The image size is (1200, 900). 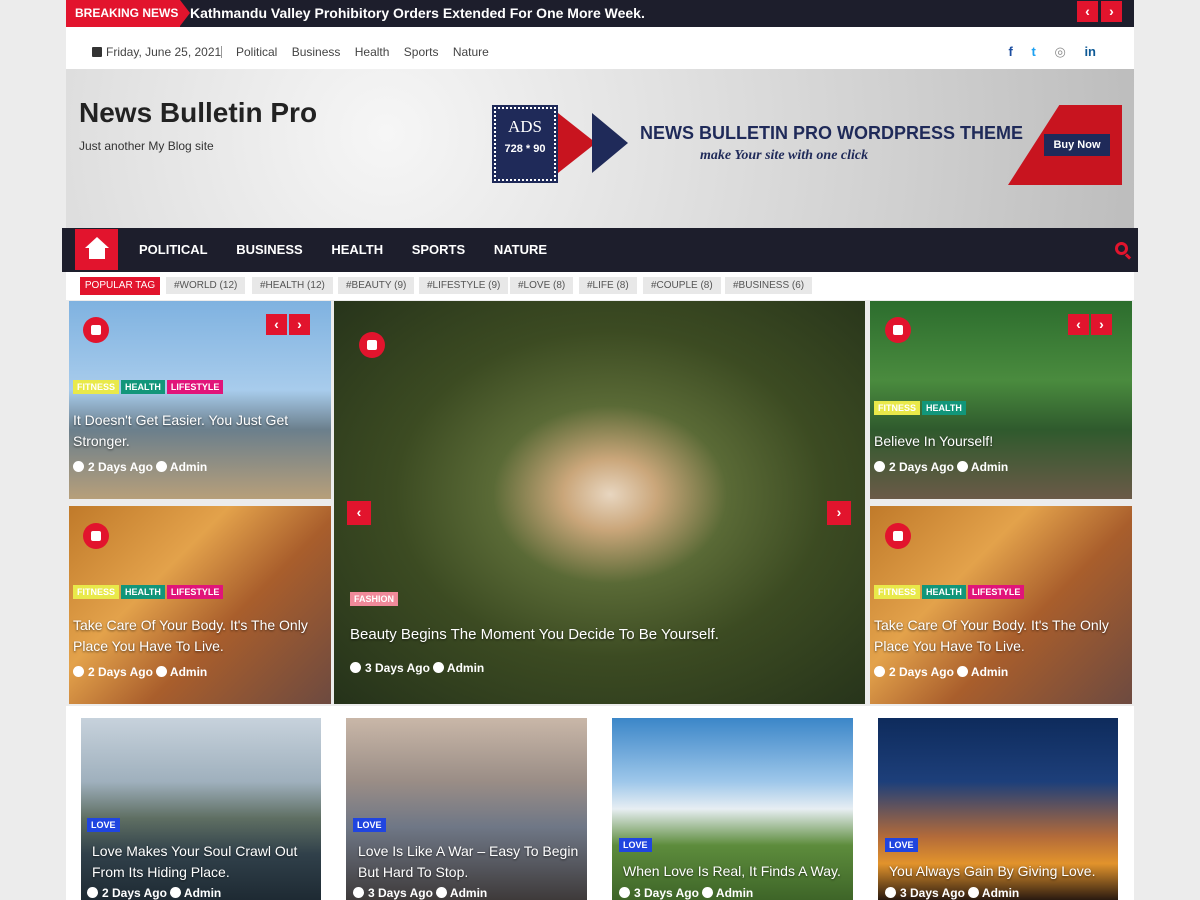 I want to click on popular-tag-label: POPULAR TAG, so click(x=120, y=286).